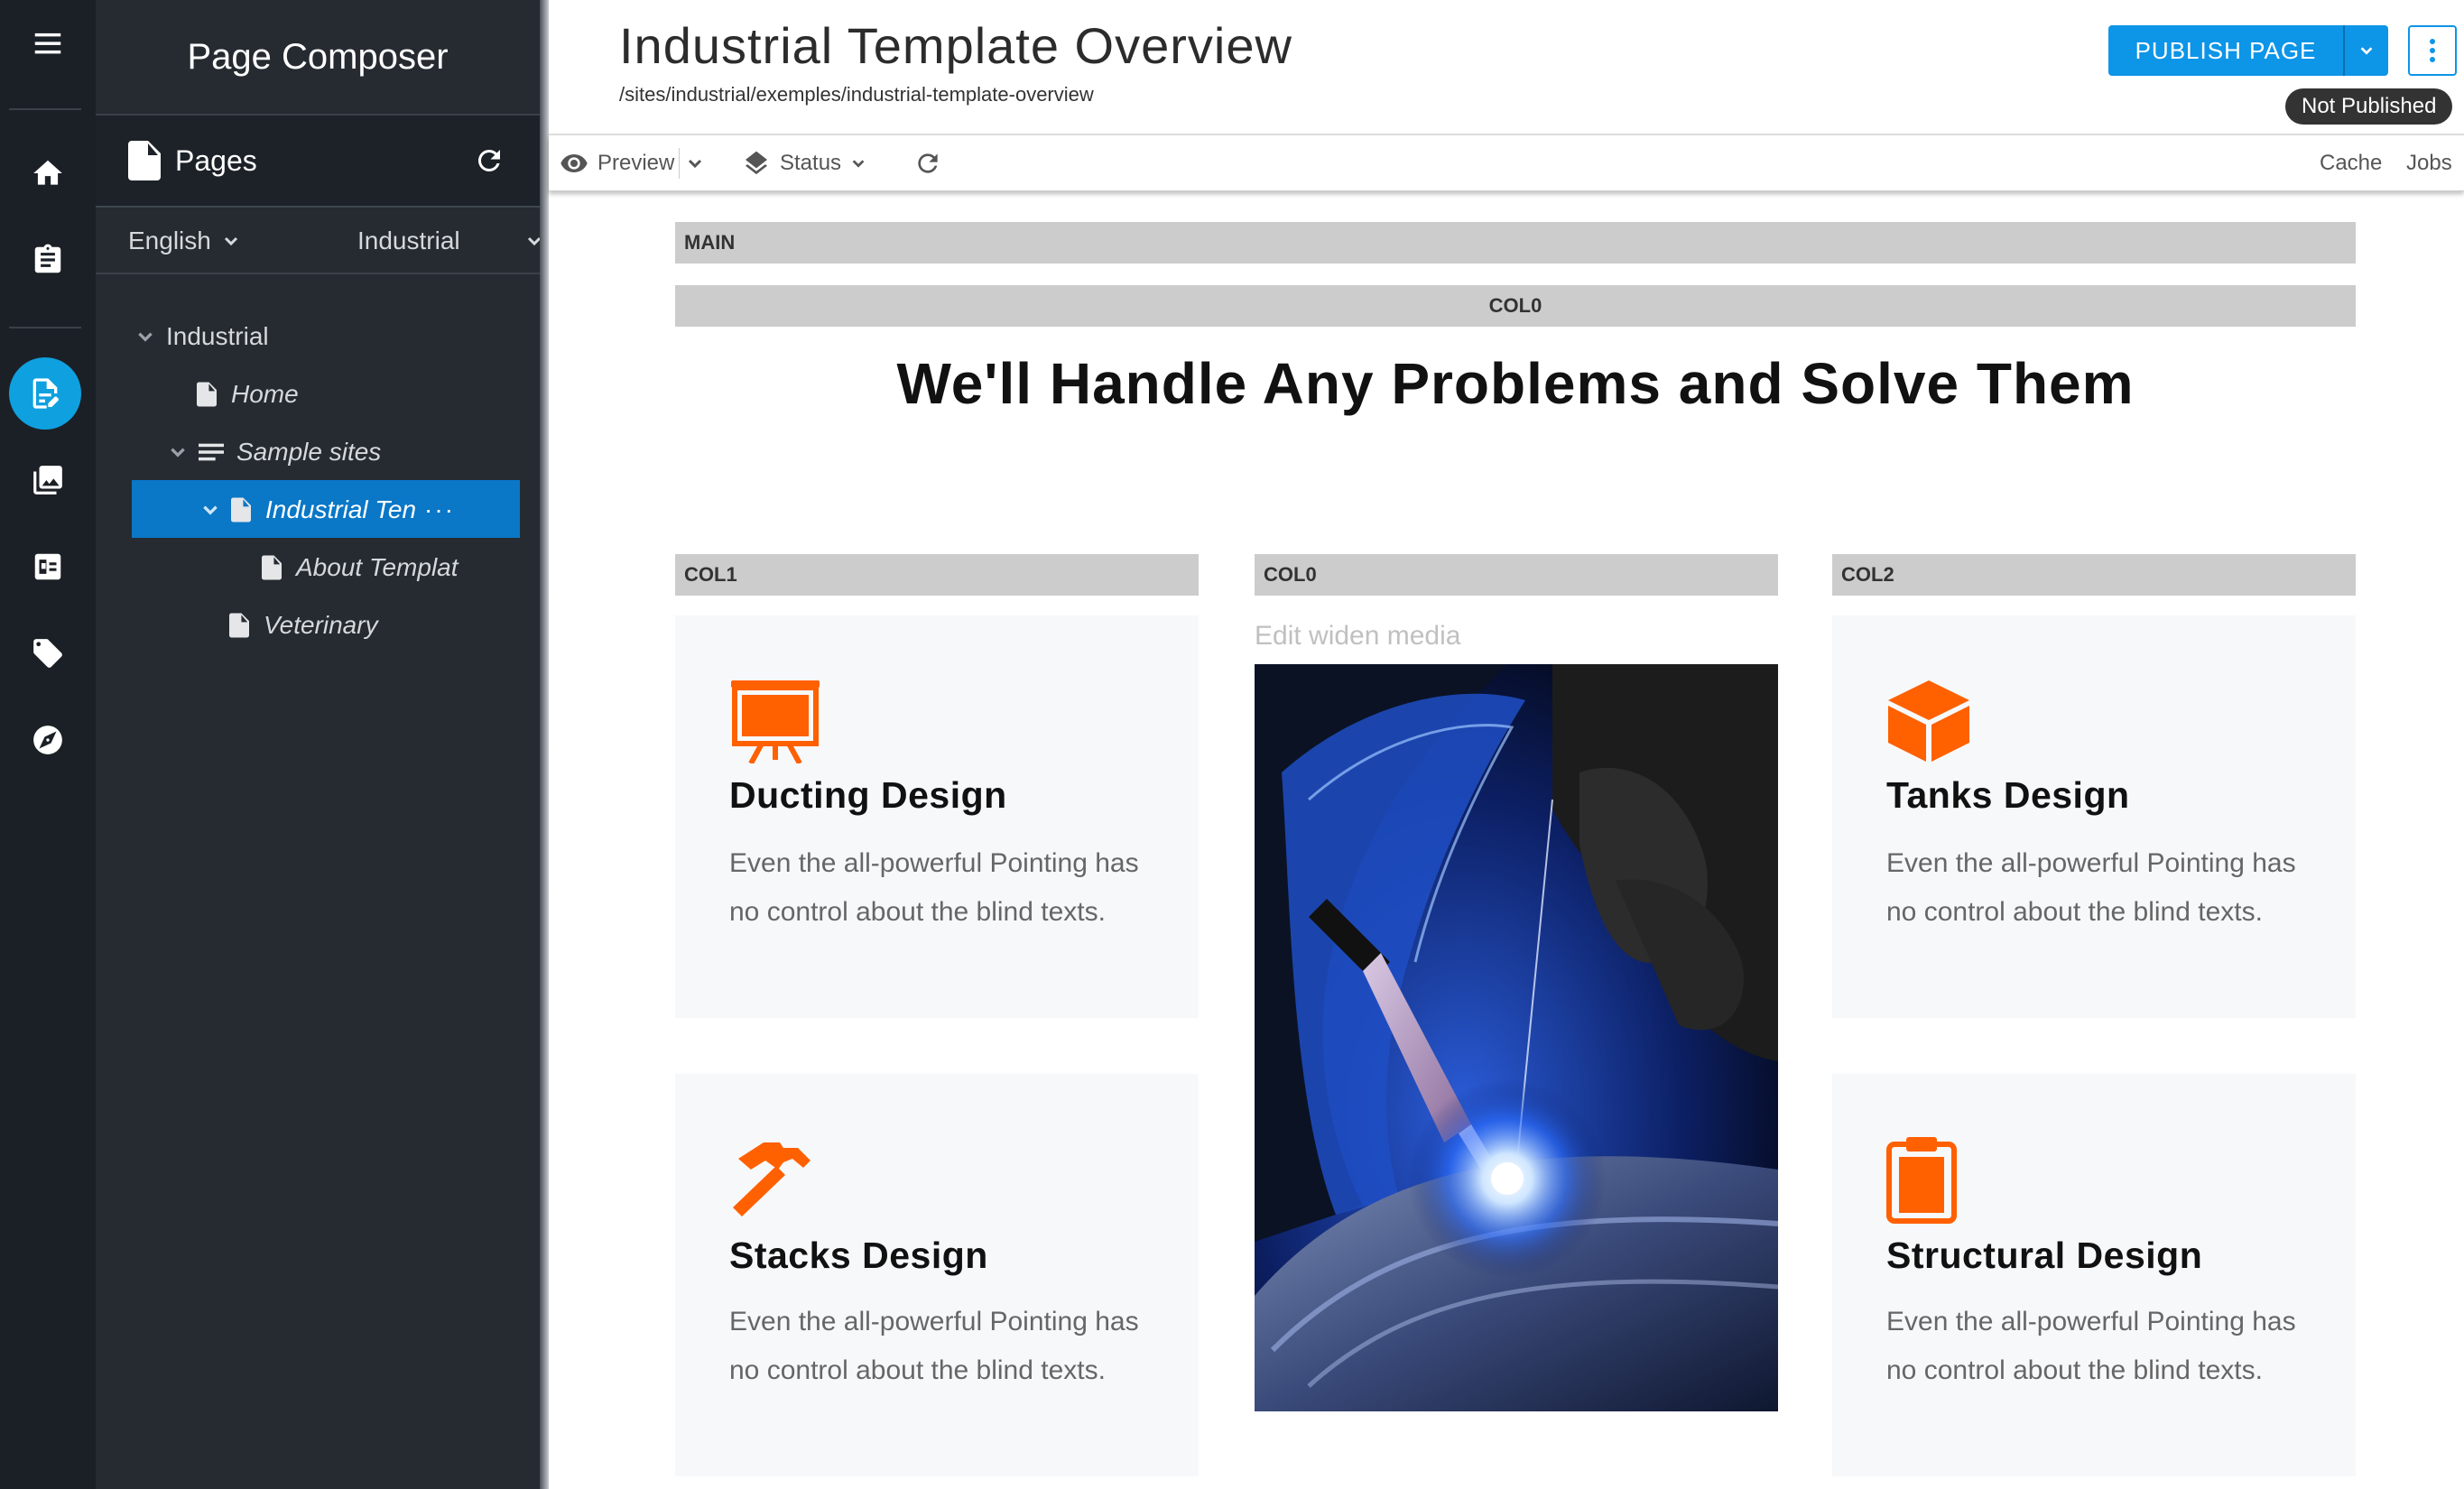  Describe the element at coordinates (2044, 1255) in the screenshot. I see `card-title: Structural Design` at that location.